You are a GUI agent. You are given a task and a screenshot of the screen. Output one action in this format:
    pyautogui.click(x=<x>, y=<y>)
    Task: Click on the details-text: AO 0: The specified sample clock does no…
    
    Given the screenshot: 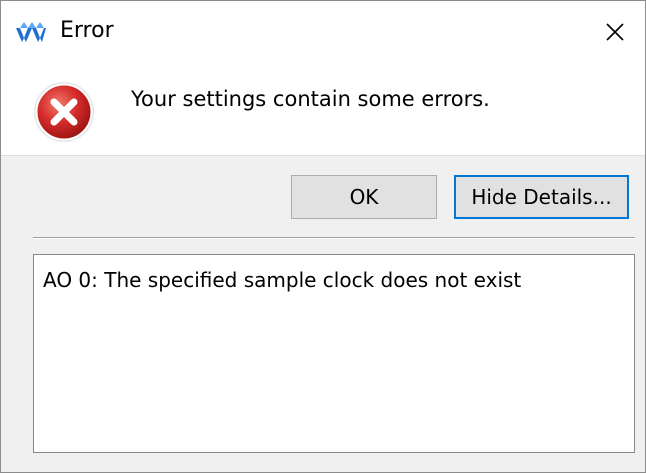 What is the action you would take?
    pyautogui.click(x=282, y=280)
    